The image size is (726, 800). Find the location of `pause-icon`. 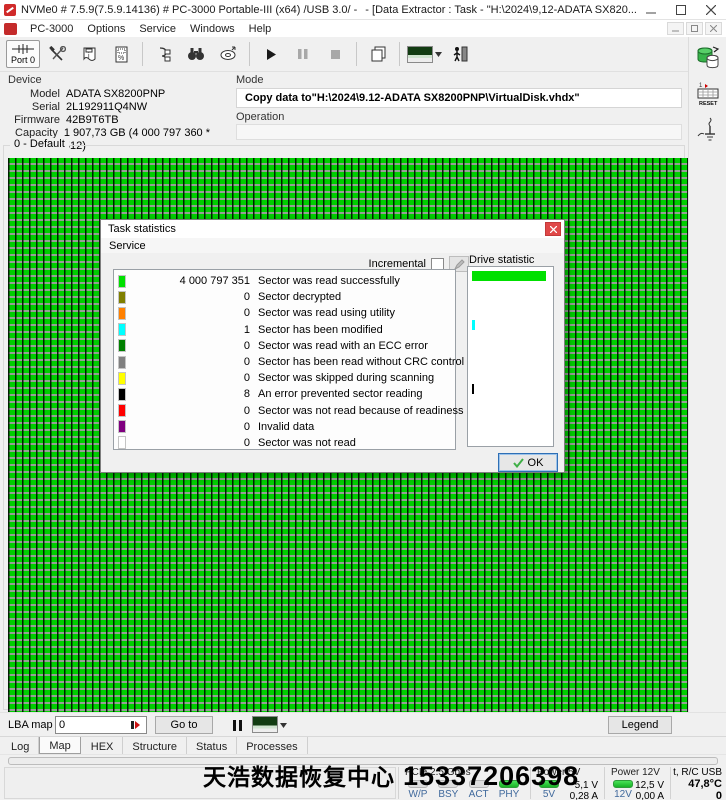

pause-icon is located at coordinates (237, 725).